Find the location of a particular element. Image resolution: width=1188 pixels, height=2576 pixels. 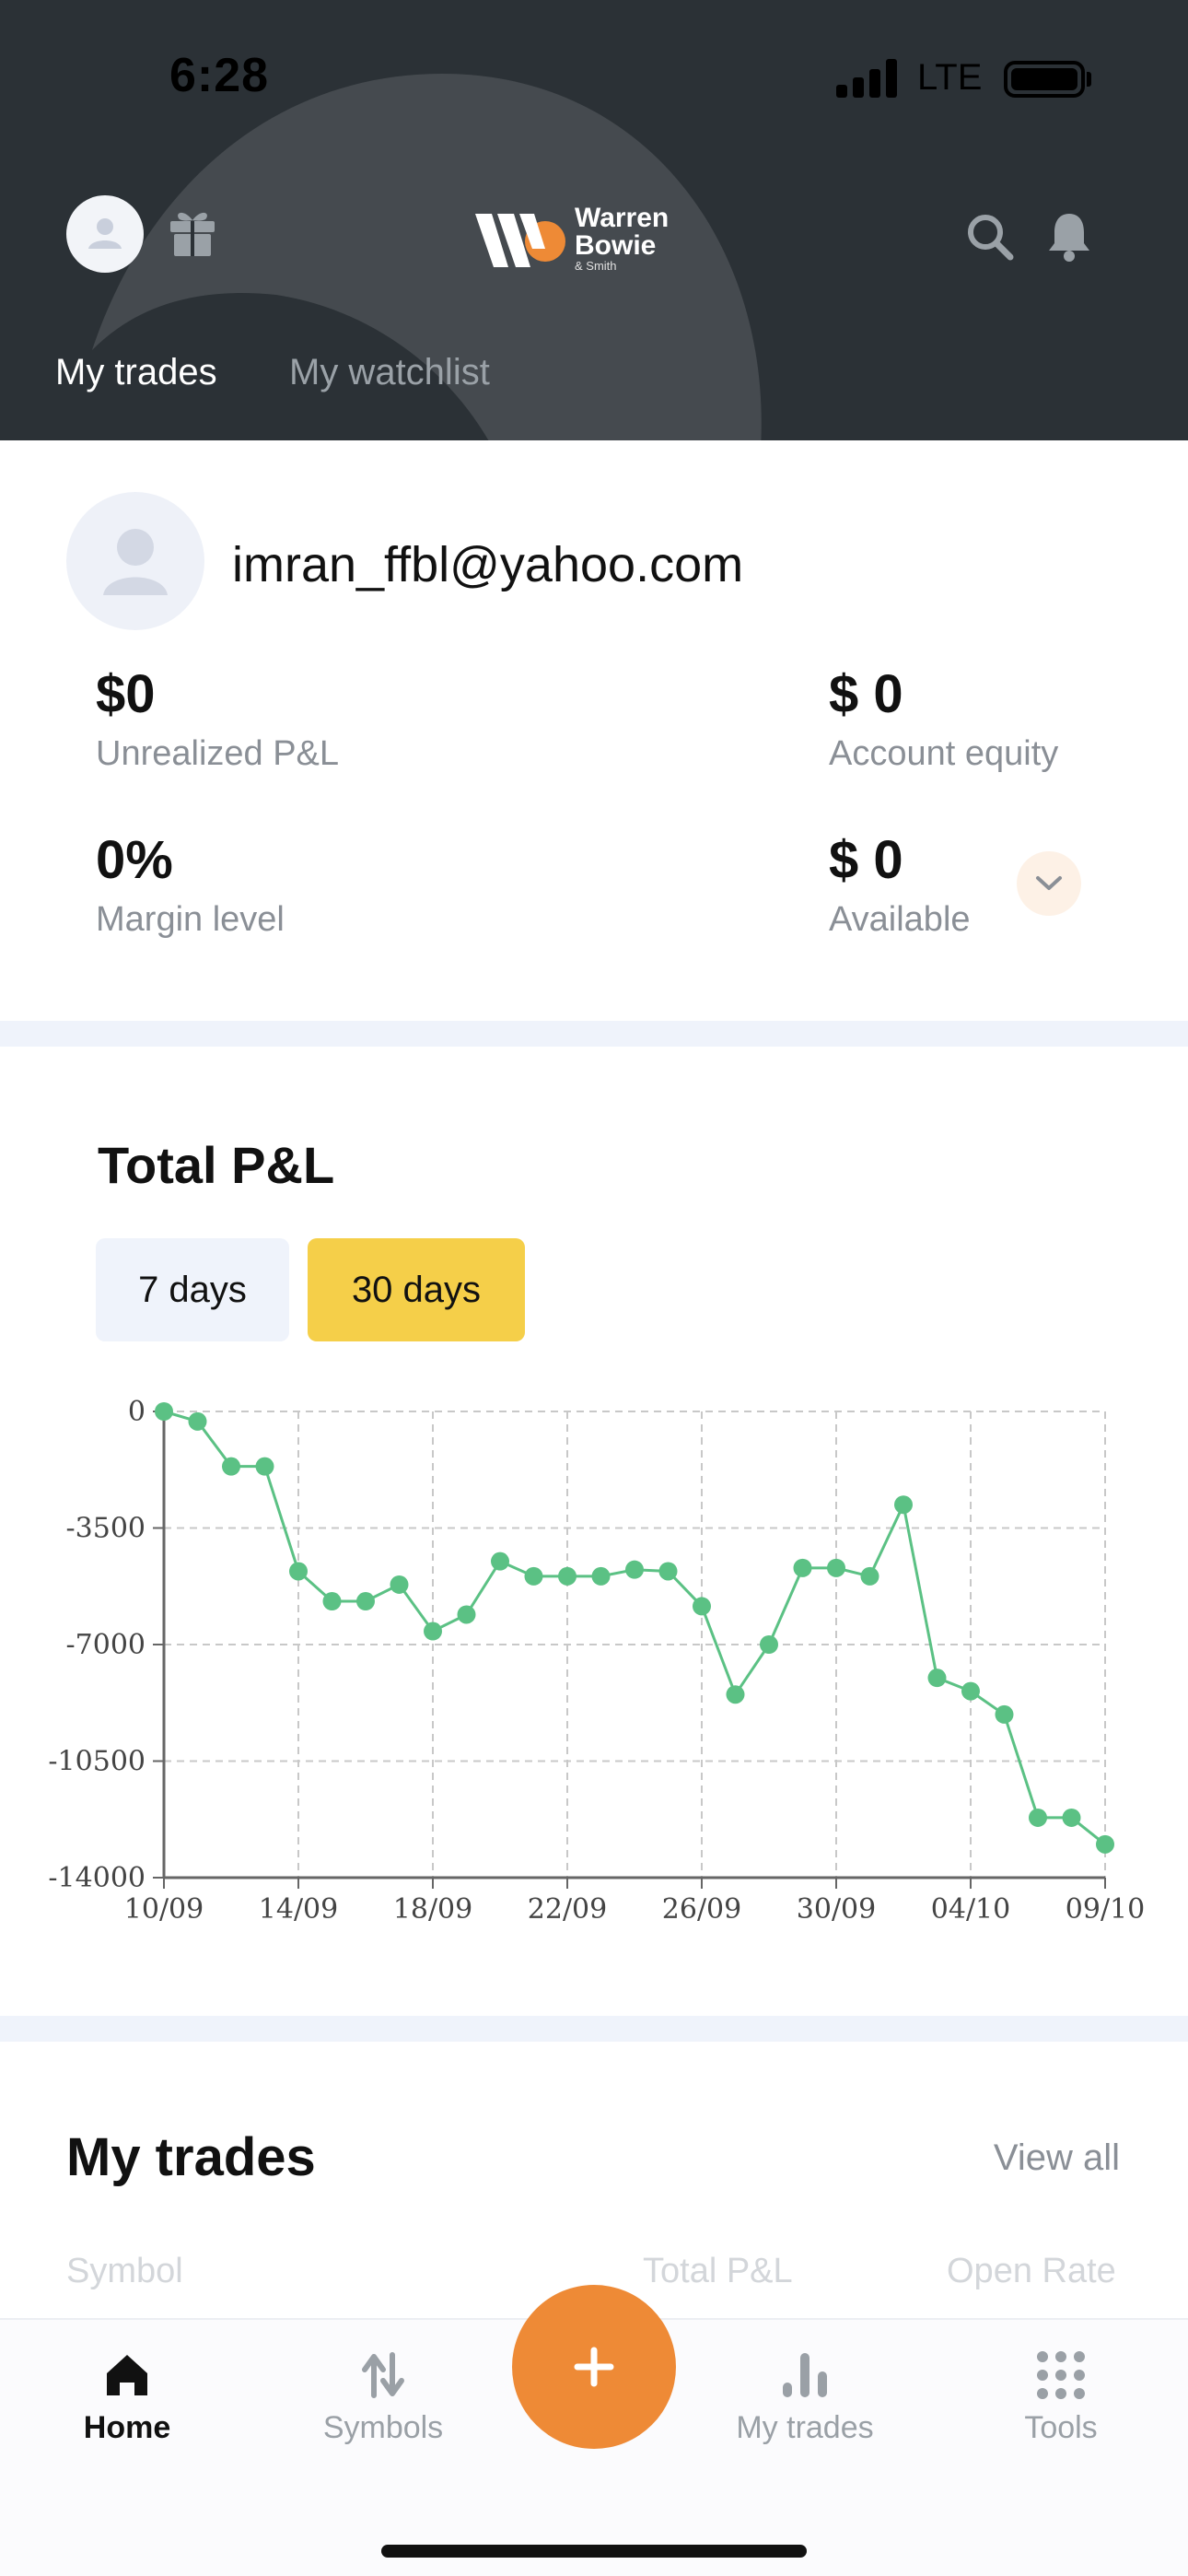

brand-line-2: Bowie is located at coordinates (616, 245).